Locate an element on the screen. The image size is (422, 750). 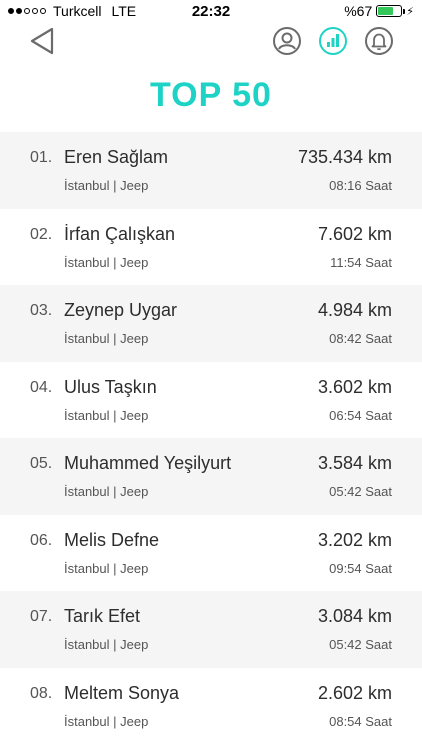
distance-value: 4.984 km is located at coordinates (354, 310).